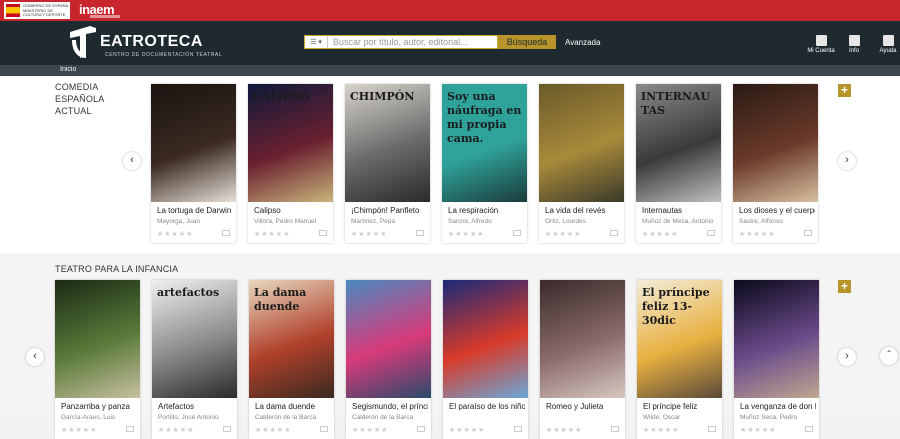  I want to click on book-cover: Soy una náufraga en mi propia cama., so click(484, 143).